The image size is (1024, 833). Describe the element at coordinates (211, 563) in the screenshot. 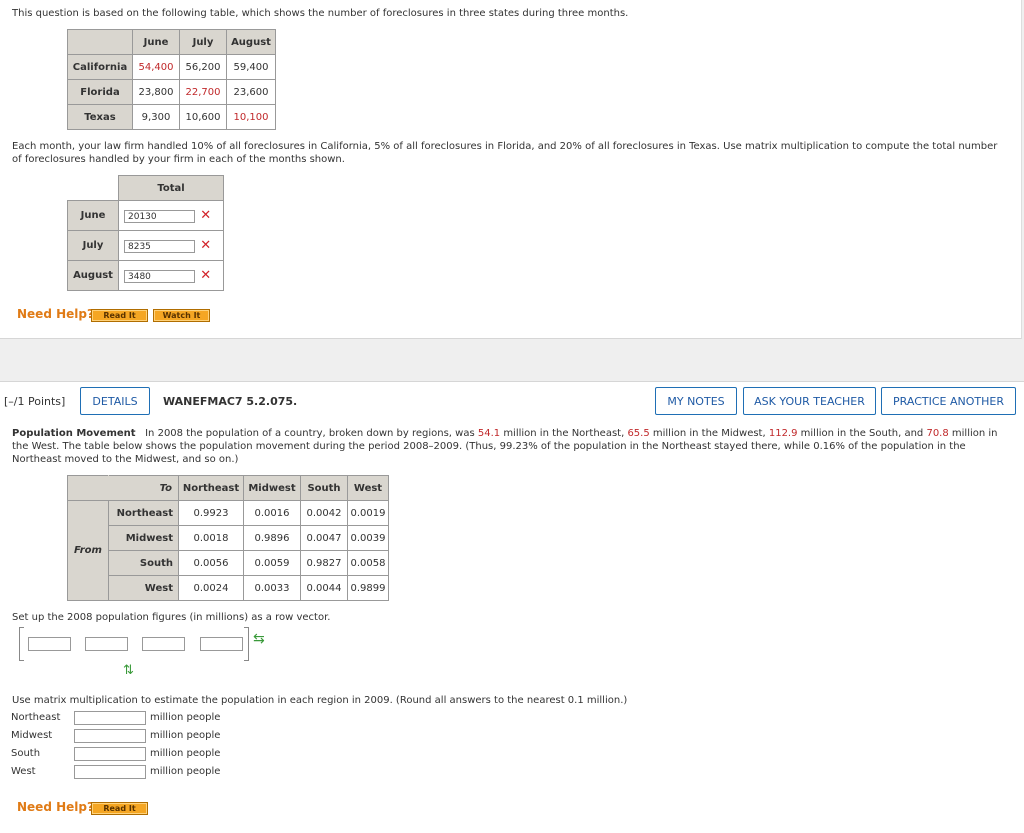

I see `matrix-cell: 0.0056` at that location.